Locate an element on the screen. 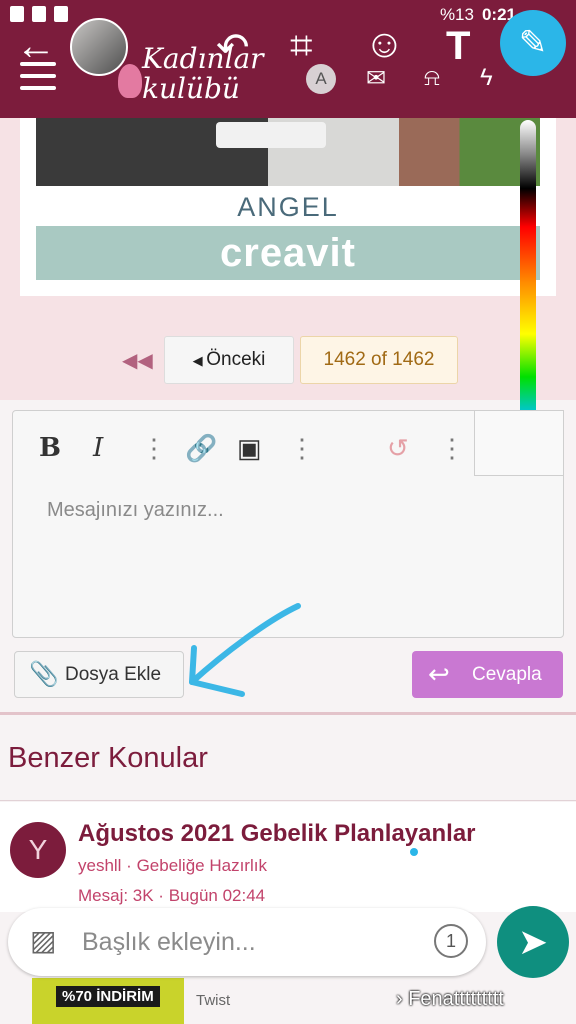 Image resolution: width=576 pixels, height=1024 pixels. file-icon is located at coordinates (61, 14).